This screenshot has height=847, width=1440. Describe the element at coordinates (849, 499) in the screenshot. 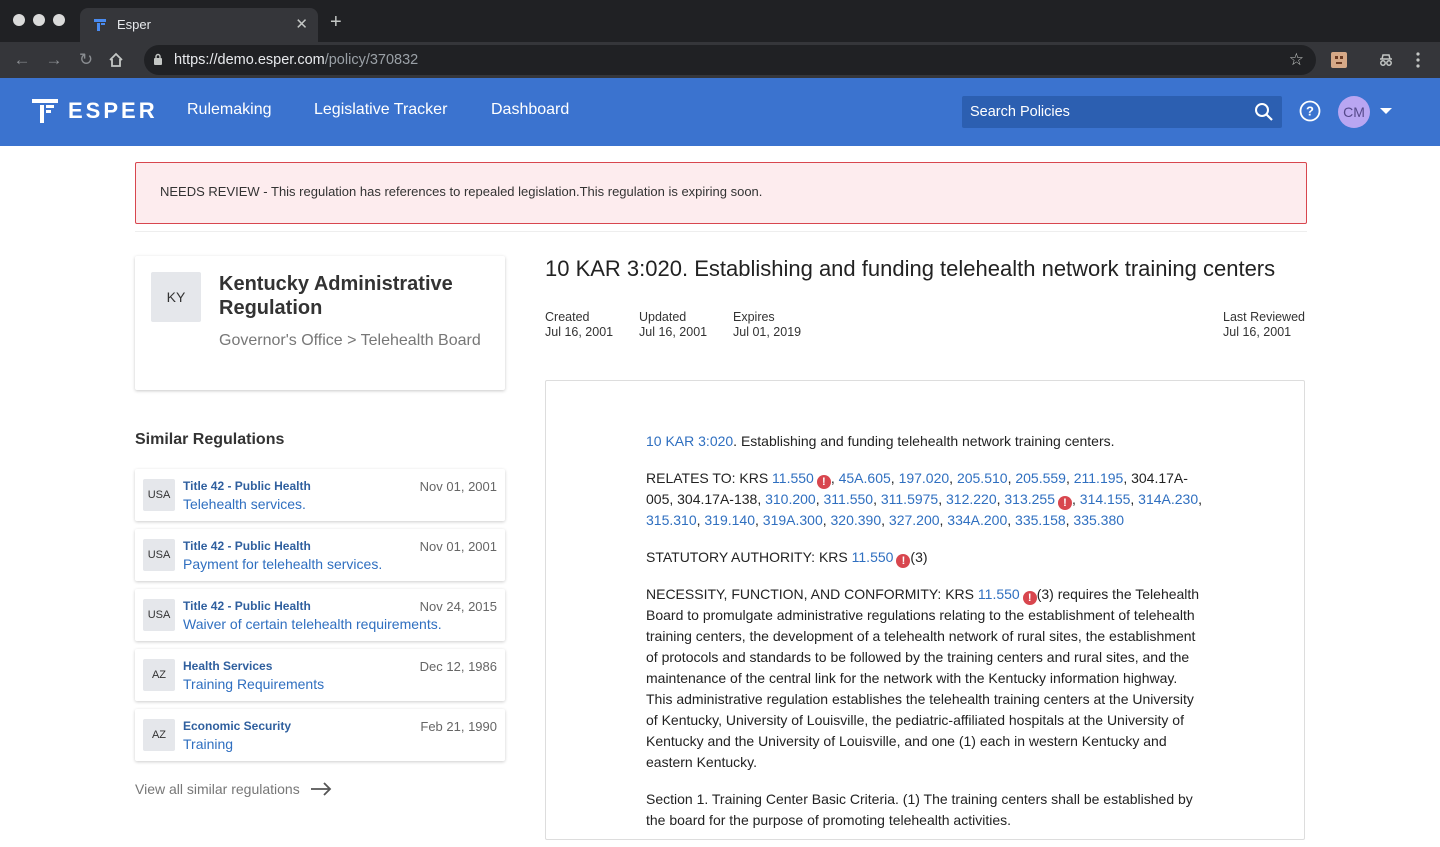

I see `statute-link: 311.550` at that location.